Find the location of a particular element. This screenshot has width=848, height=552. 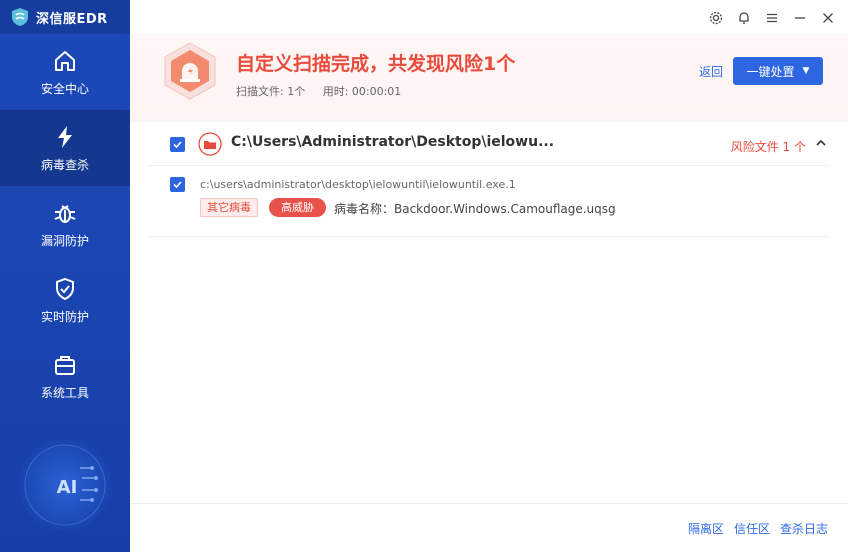

sidebar-item-security-center: 安全中心 is located at coordinates (65, 72).